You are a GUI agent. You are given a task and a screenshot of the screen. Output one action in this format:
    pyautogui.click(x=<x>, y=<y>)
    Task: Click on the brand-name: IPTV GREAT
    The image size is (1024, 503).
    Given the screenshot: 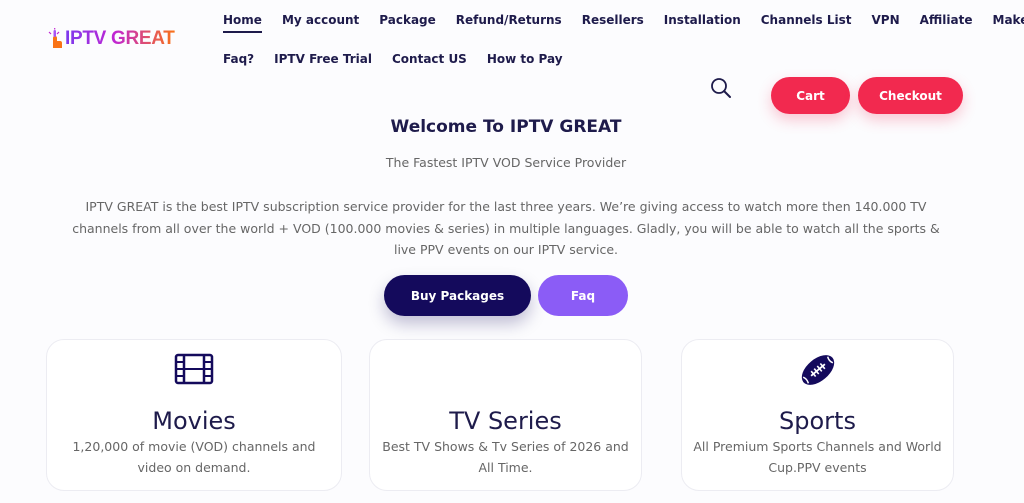 What is the action you would take?
    pyautogui.click(x=120, y=38)
    